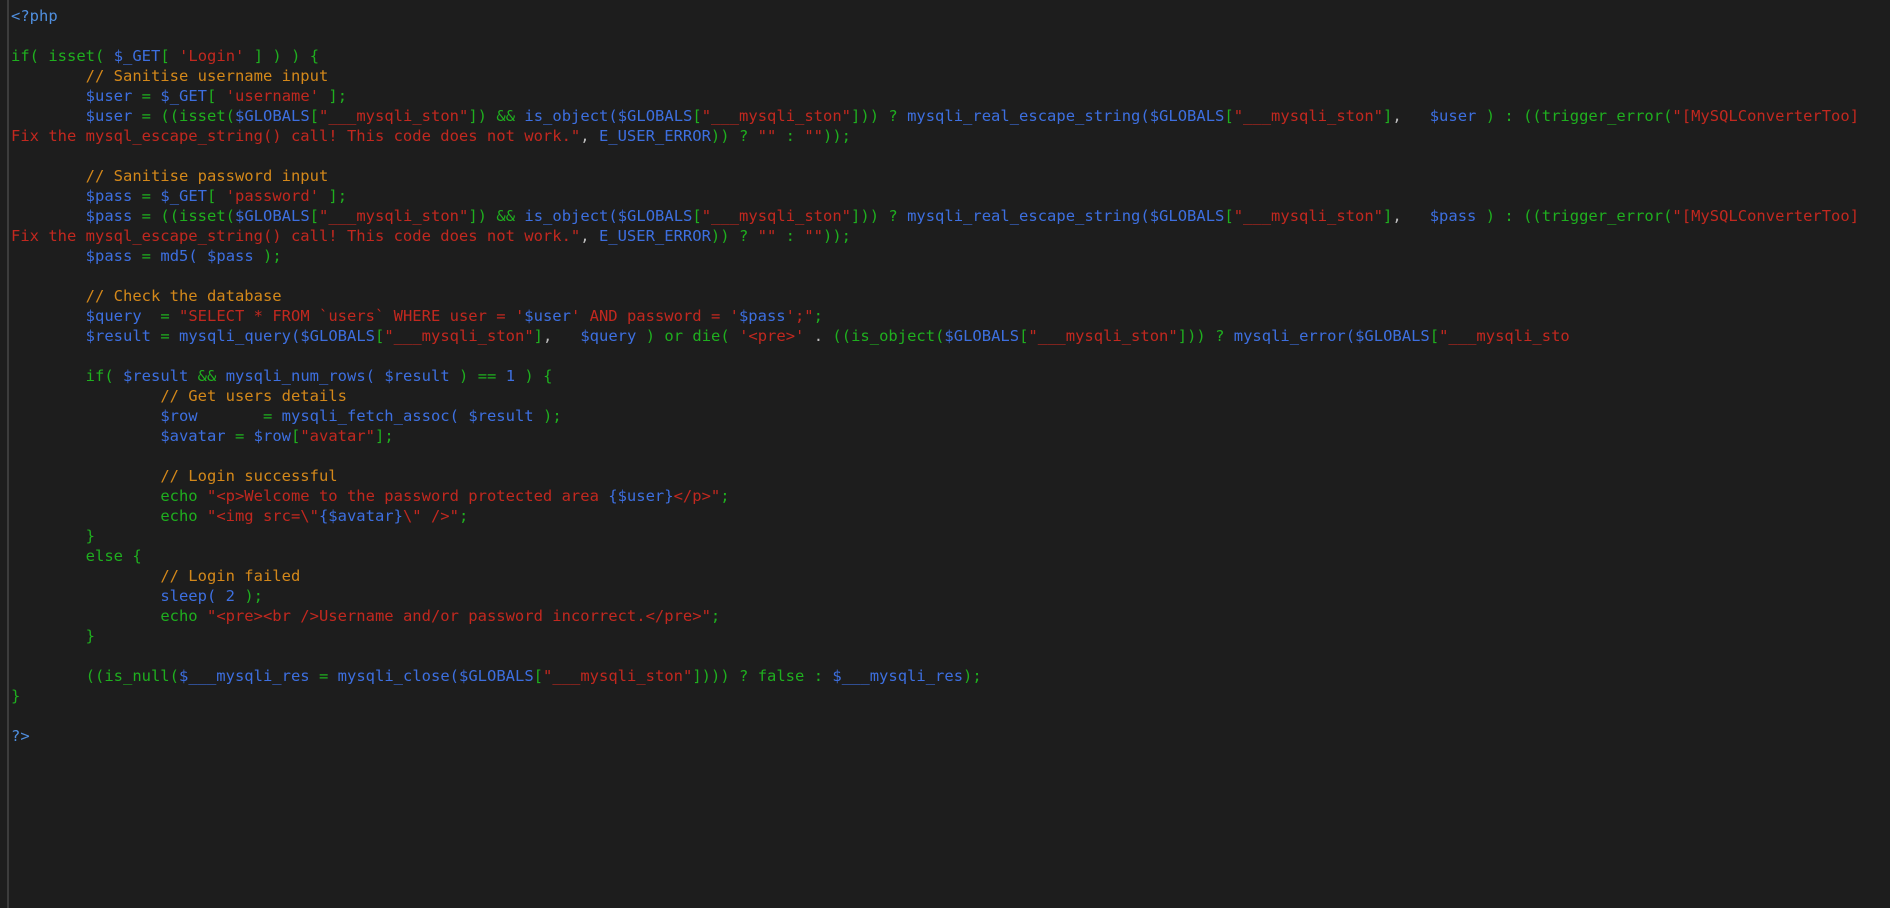  What do you see at coordinates (715, 676) in the screenshot?
I see `code-token: )))` at bounding box center [715, 676].